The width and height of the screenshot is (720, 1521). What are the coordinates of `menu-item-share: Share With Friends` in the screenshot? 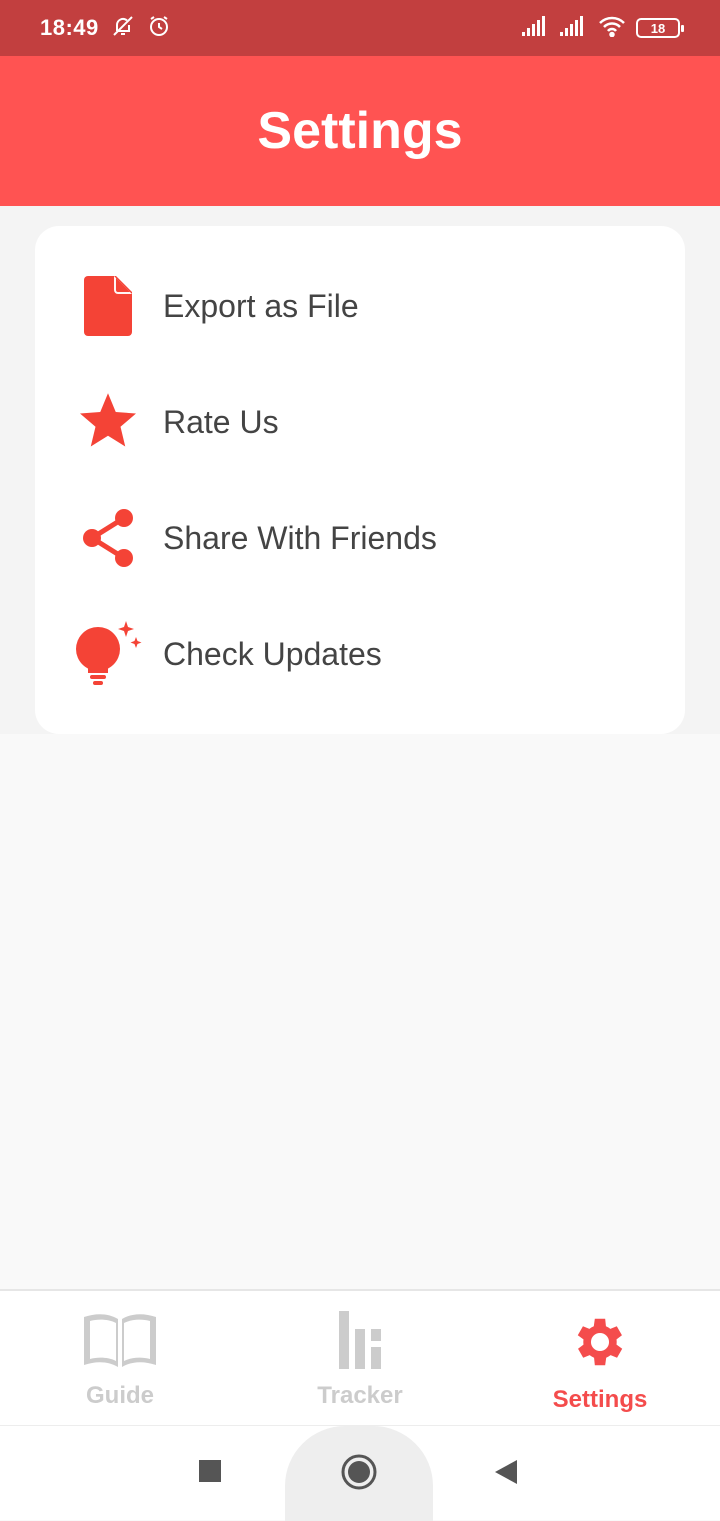 It's located at (360, 538).